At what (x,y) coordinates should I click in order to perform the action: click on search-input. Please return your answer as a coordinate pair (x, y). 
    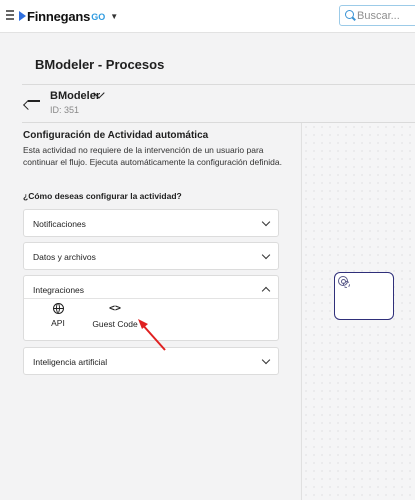
    Looking at the image, I should click on (386, 15).